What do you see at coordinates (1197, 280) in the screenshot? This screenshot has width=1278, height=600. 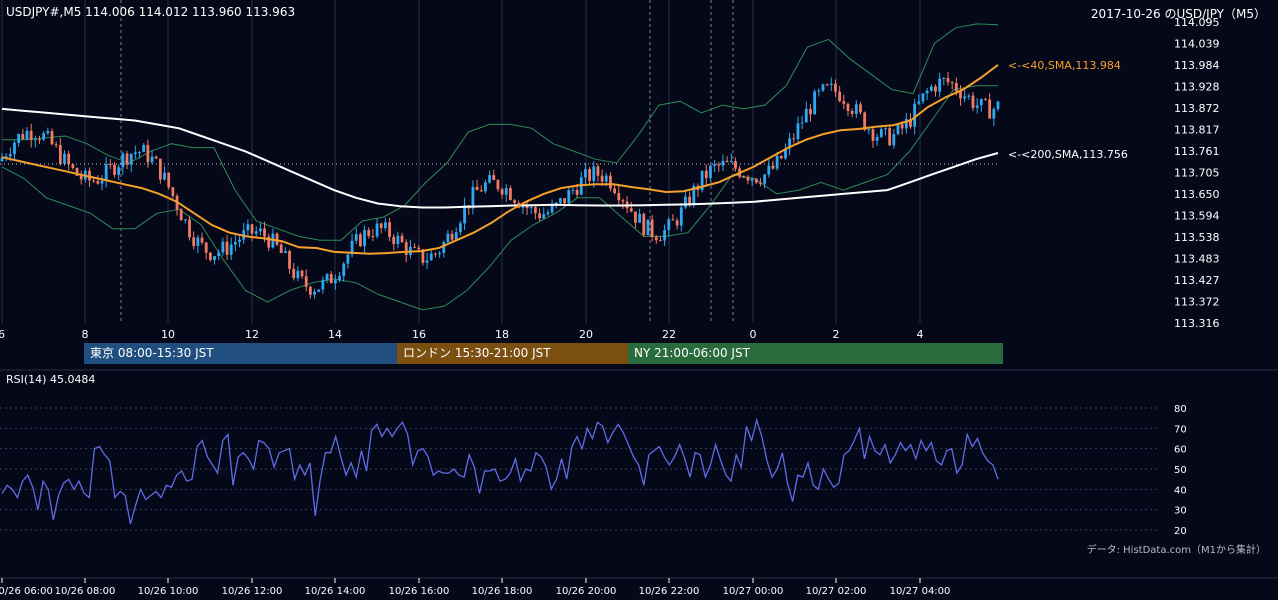 I see `price-tick-label: 113.427` at bounding box center [1197, 280].